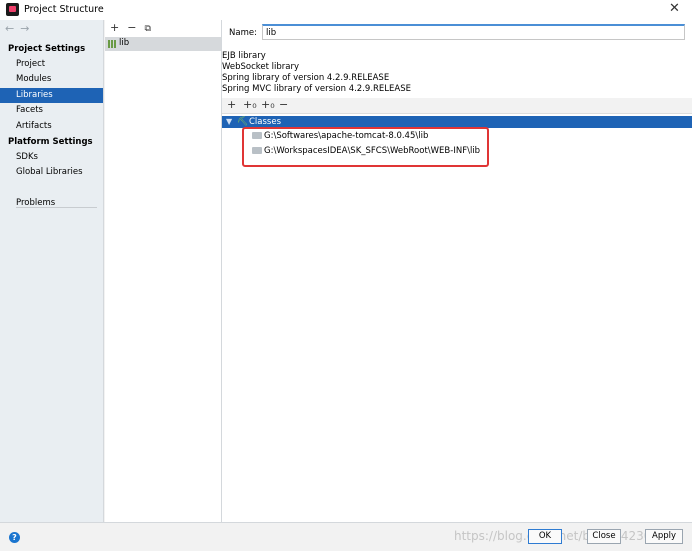  What do you see at coordinates (51, 203) in the screenshot?
I see `nav-item-problems: Problems` at bounding box center [51, 203].